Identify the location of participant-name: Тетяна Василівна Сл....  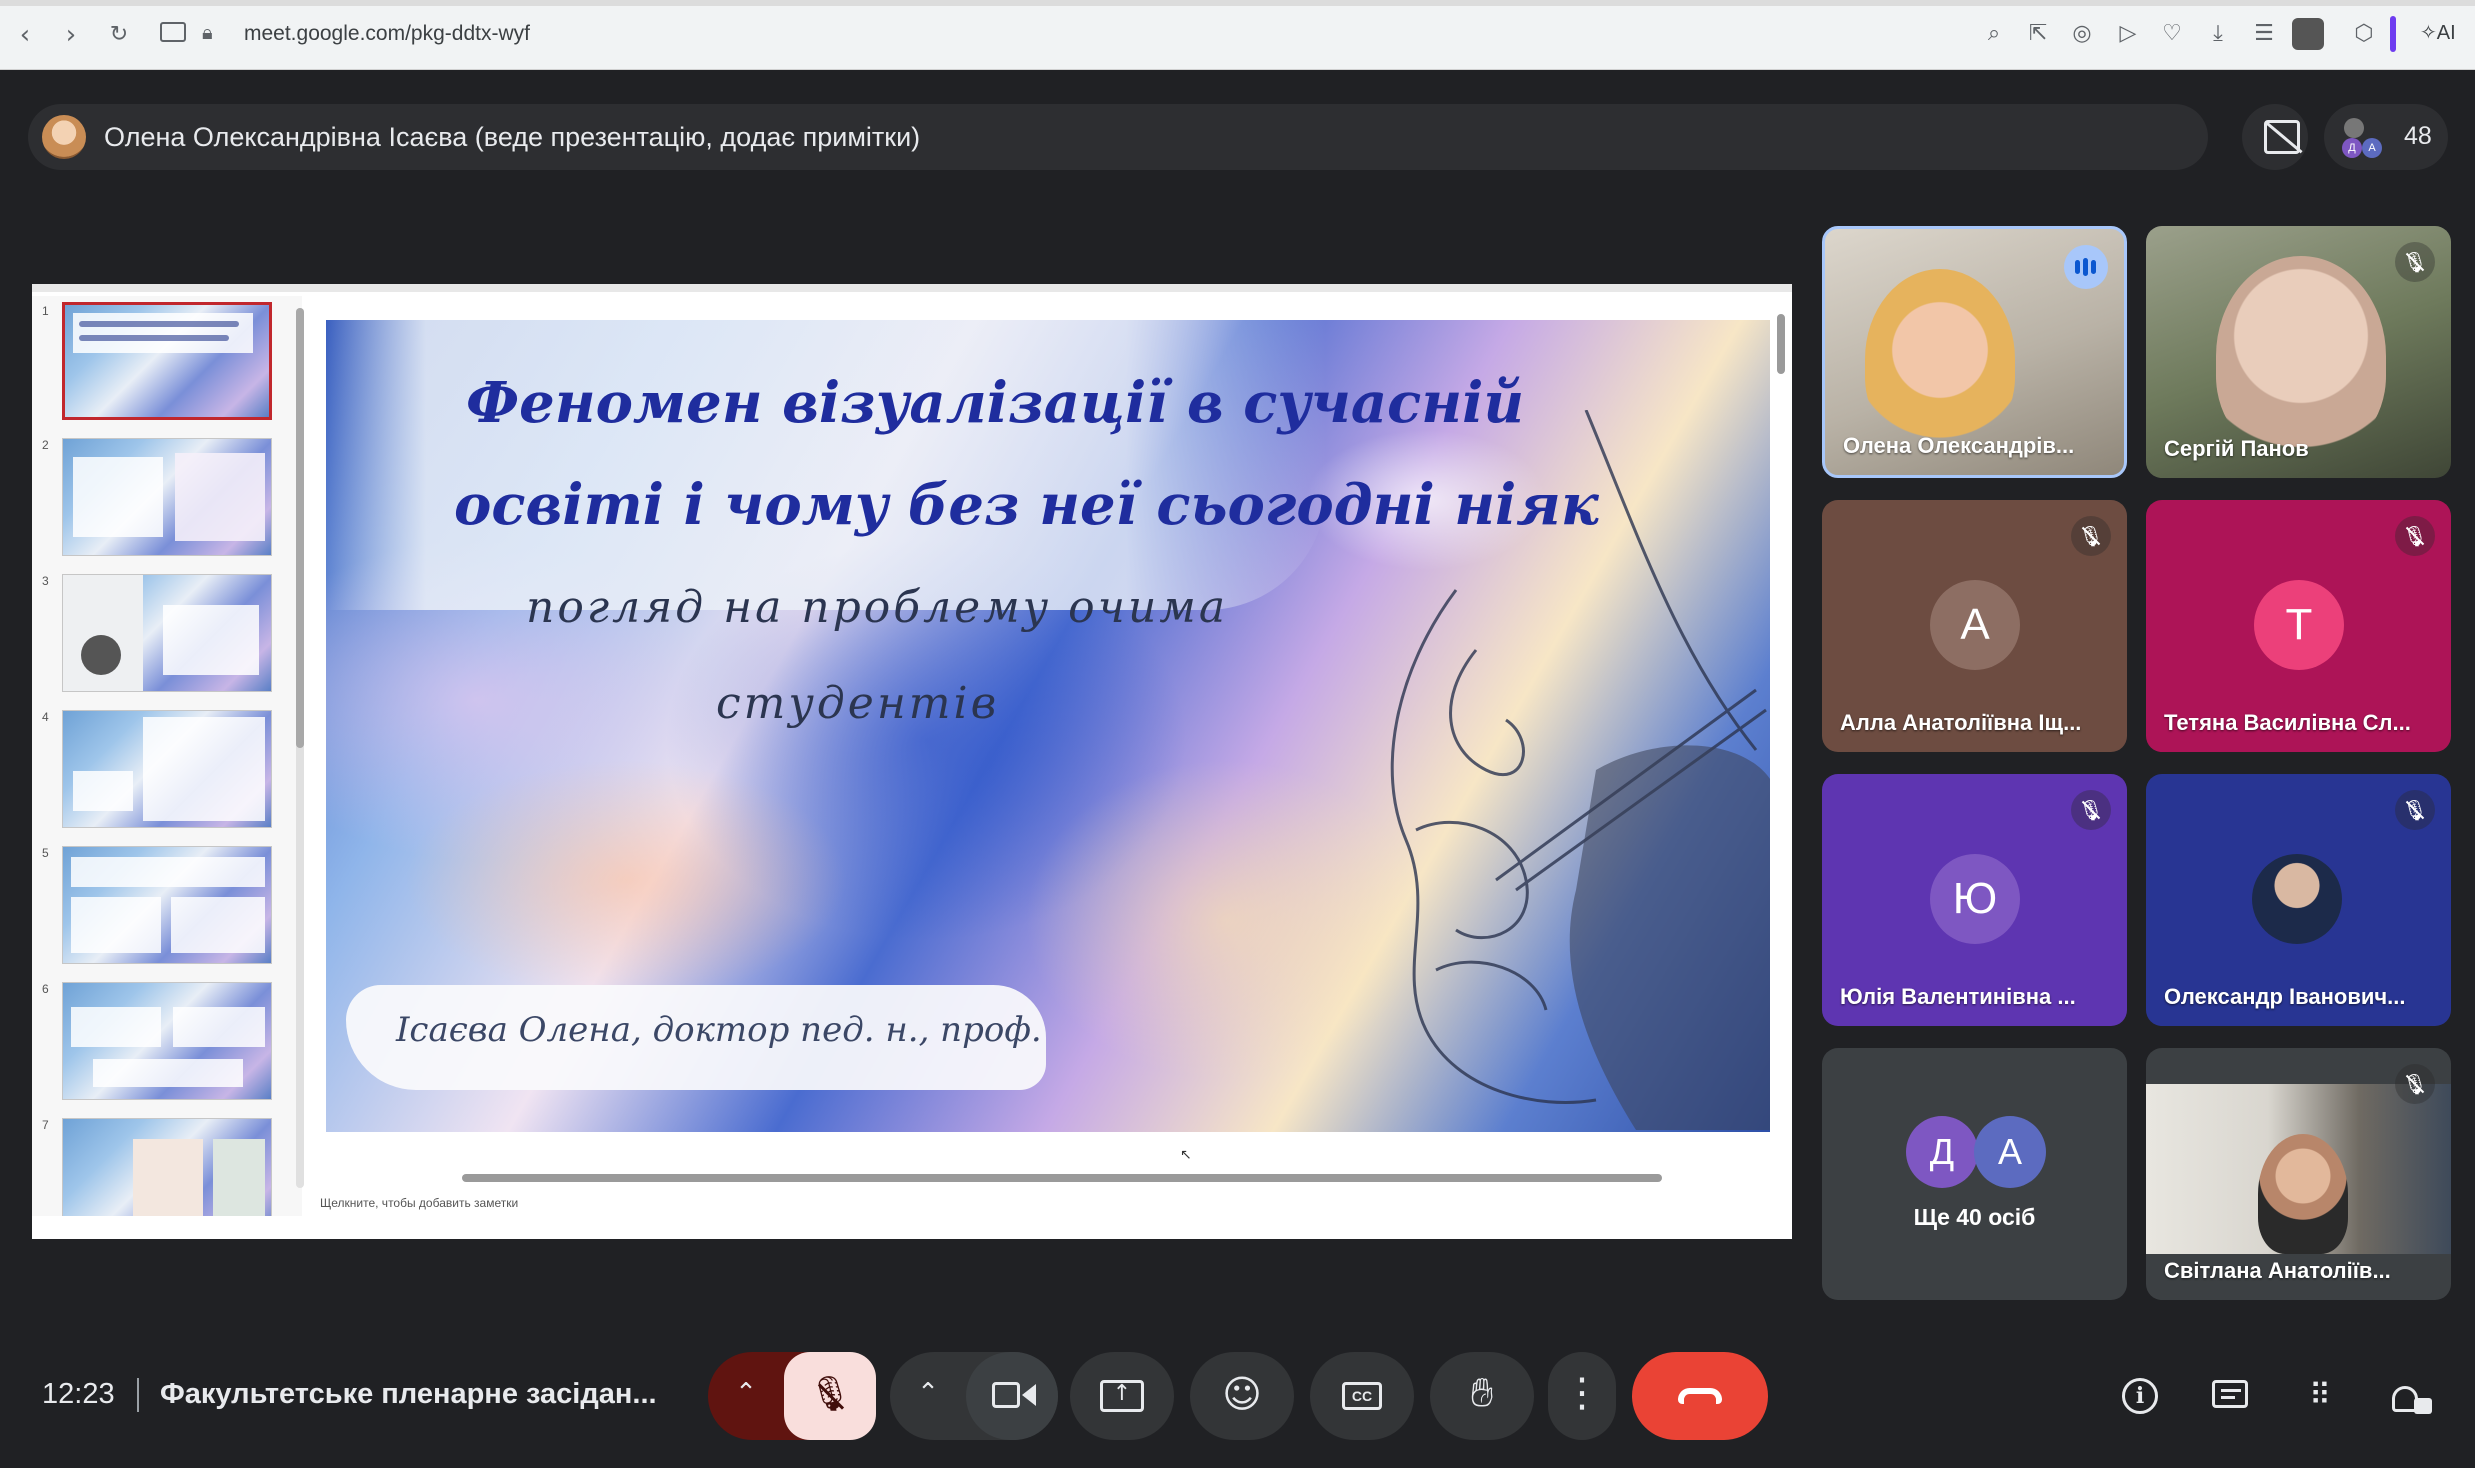
(2287, 722).